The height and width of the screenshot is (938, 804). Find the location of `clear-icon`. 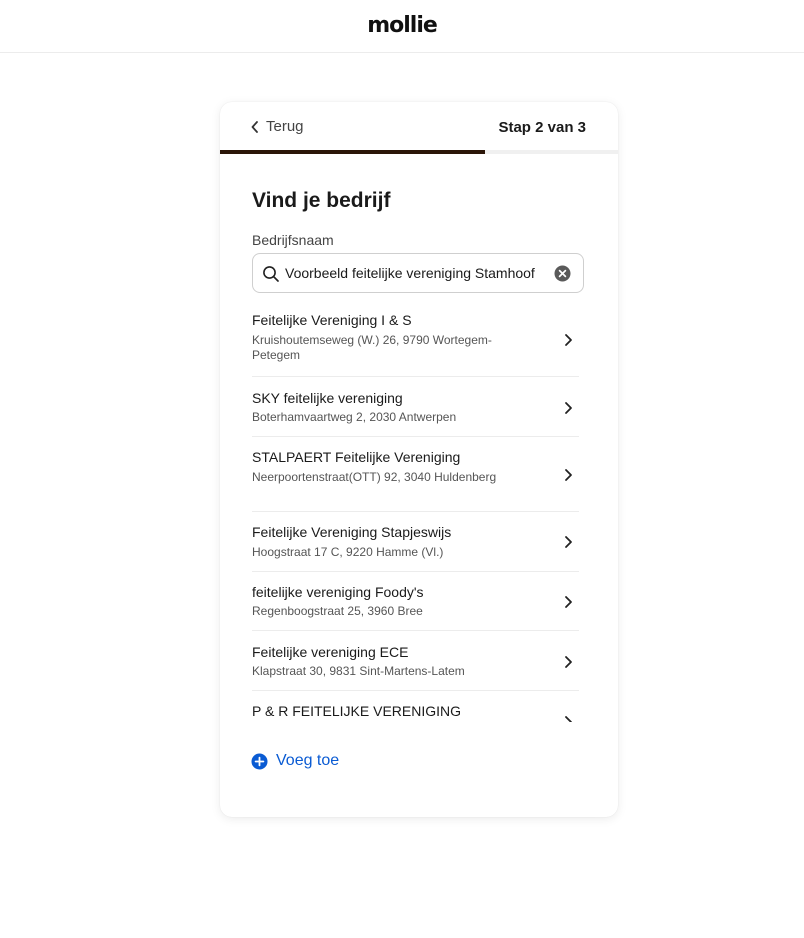

clear-icon is located at coordinates (562, 273).